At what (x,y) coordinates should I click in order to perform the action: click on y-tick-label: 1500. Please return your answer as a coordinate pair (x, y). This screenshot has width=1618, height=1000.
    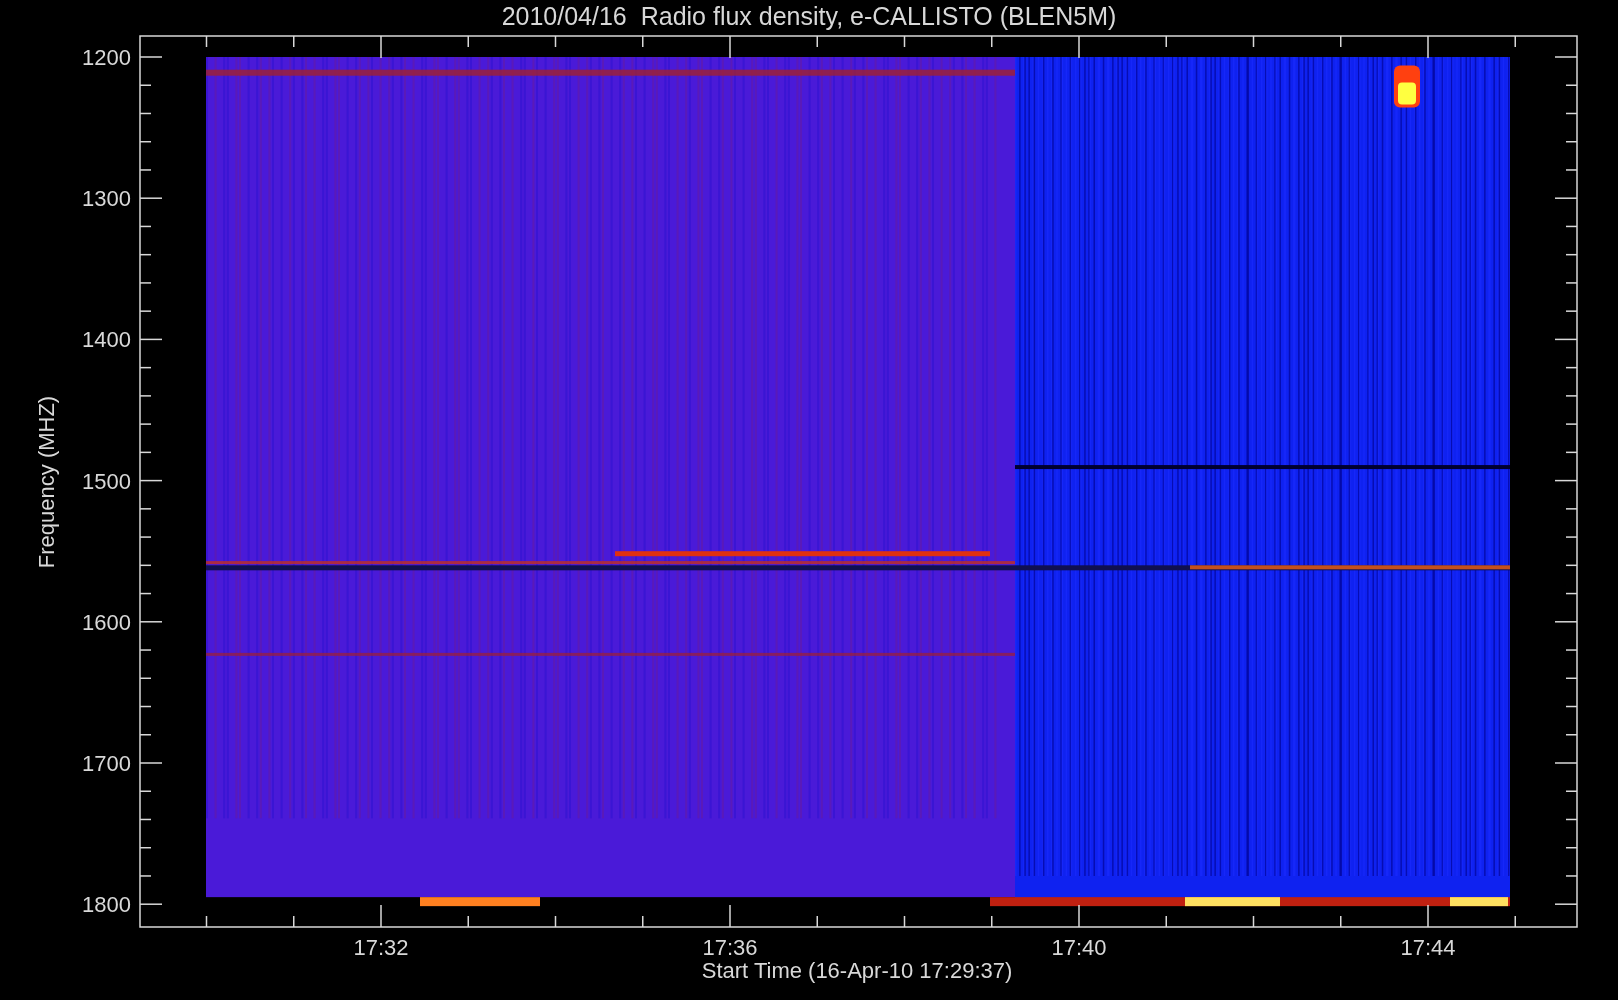
    Looking at the image, I should click on (106, 481).